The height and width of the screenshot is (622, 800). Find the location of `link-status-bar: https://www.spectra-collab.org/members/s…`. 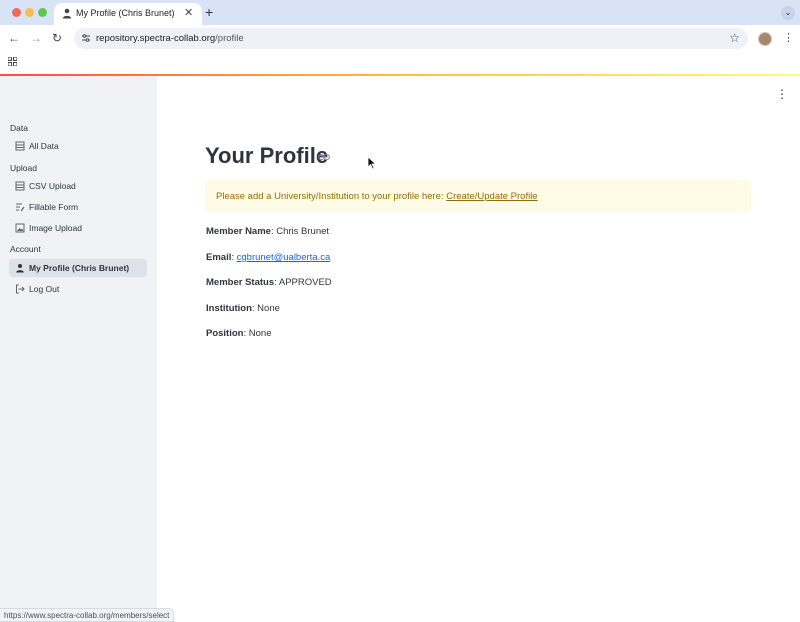

link-status-bar: https://www.spectra-collab.org/members/s… is located at coordinates (87, 615).